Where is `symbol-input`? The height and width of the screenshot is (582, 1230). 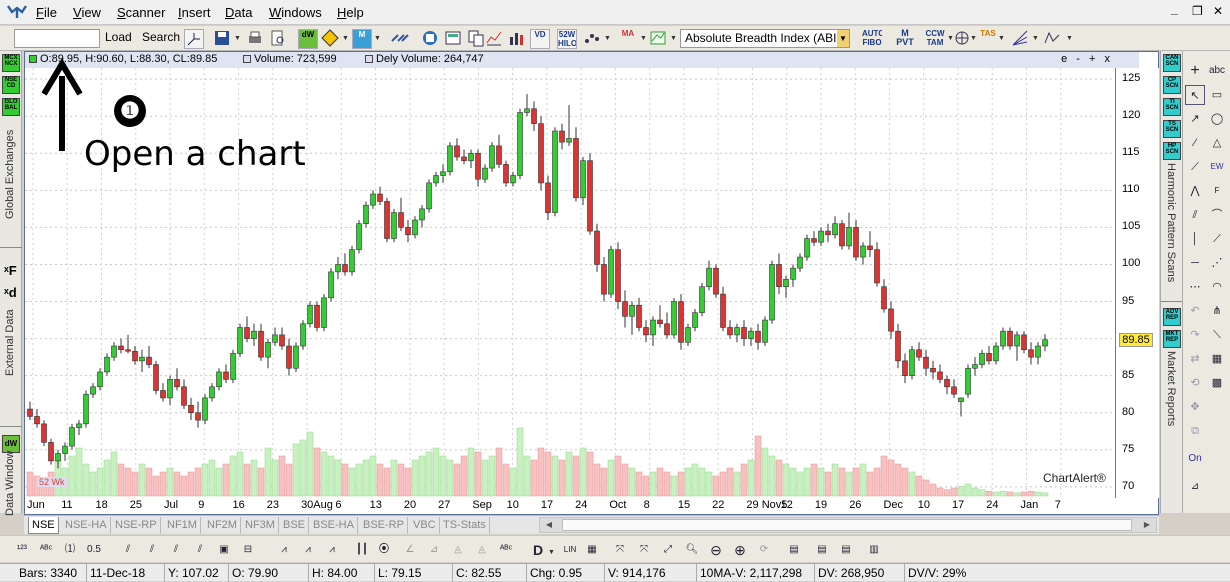 symbol-input is located at coordinates (57, 38).